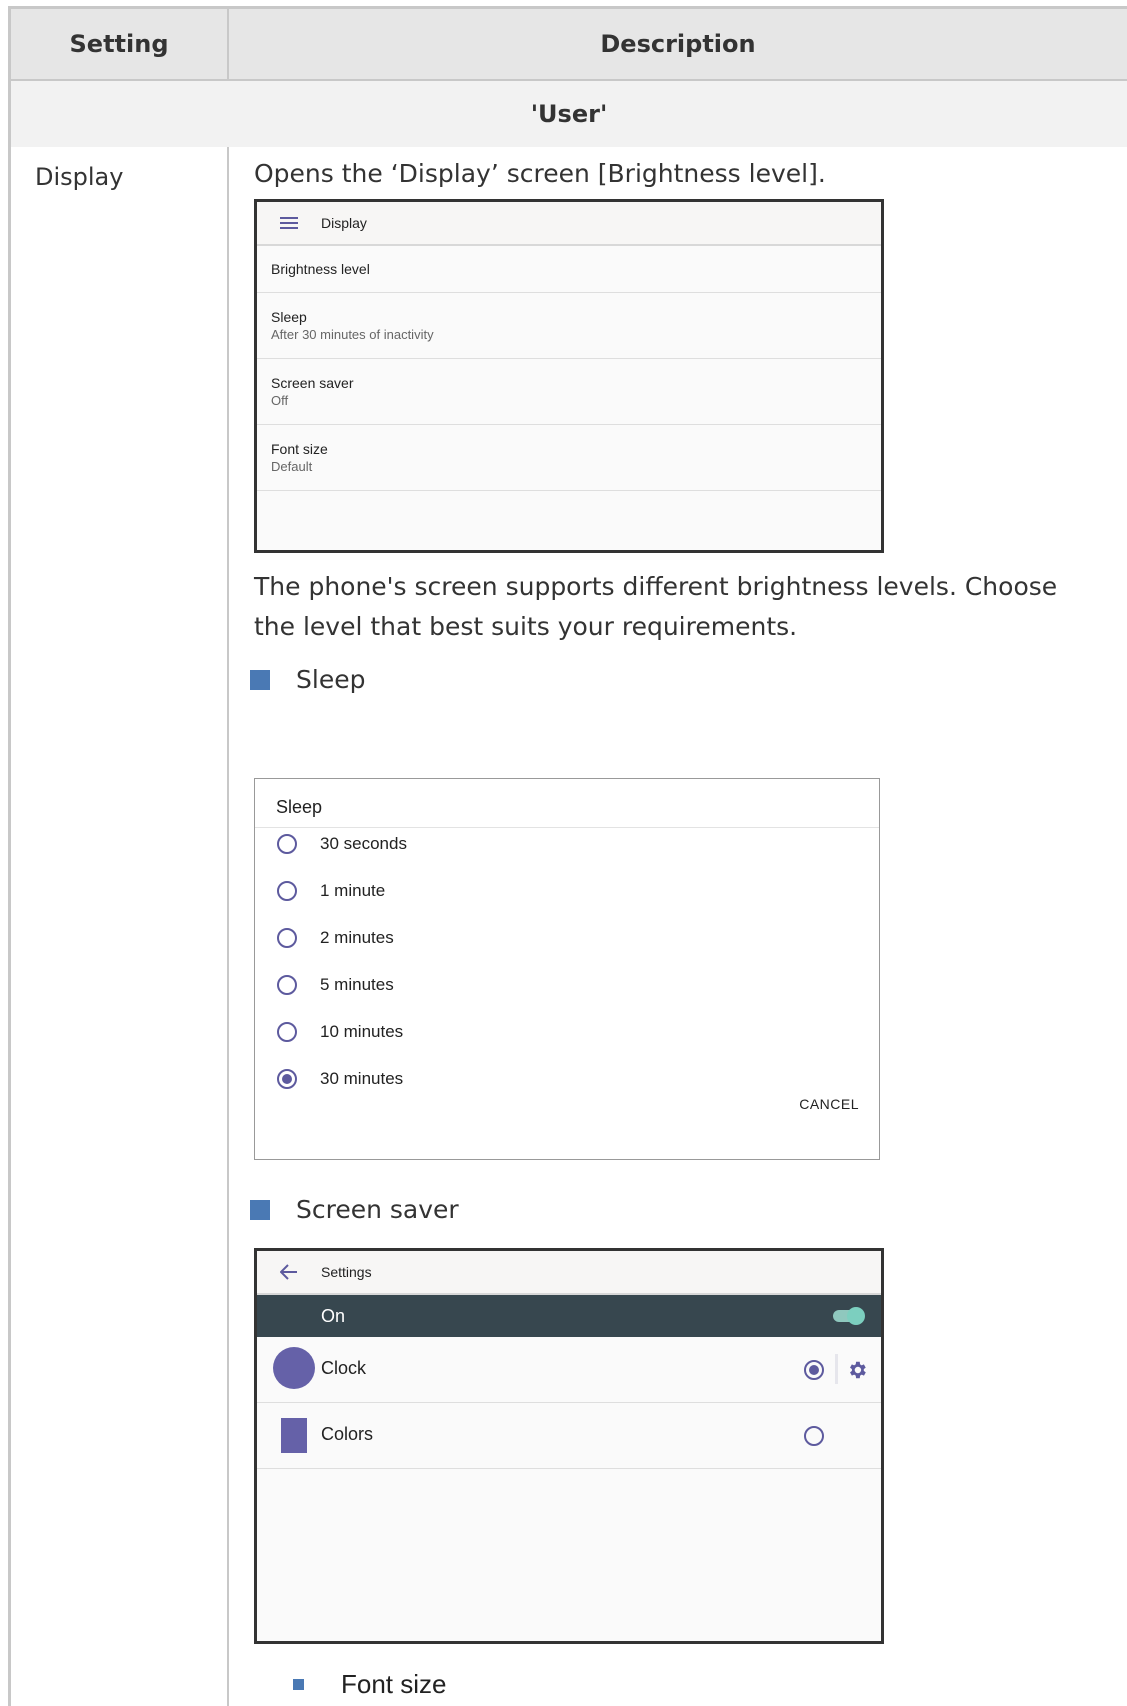  I want to click on screensaver-title: Settings, so click(346, 1272).